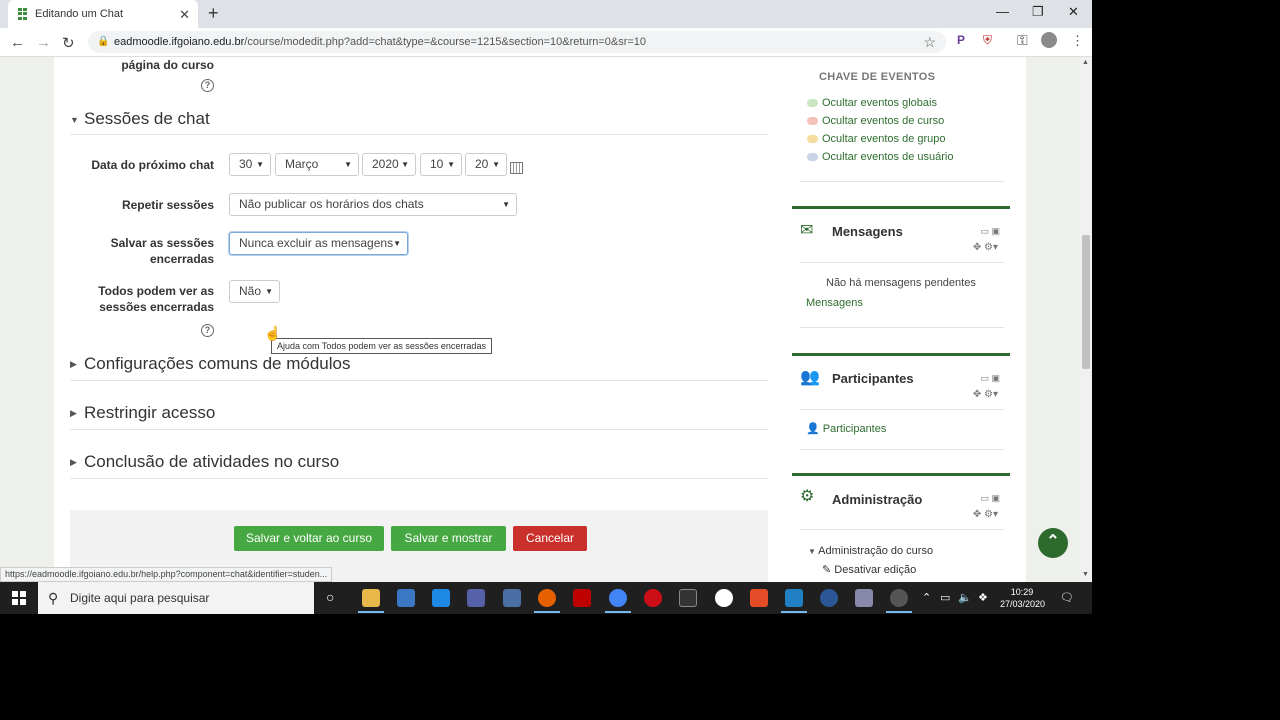 The width and height of the screenshot is (1280, 720). I want to click on save-sessions-select: Nunca excluir as mensagens ▼, so click(318, 243).